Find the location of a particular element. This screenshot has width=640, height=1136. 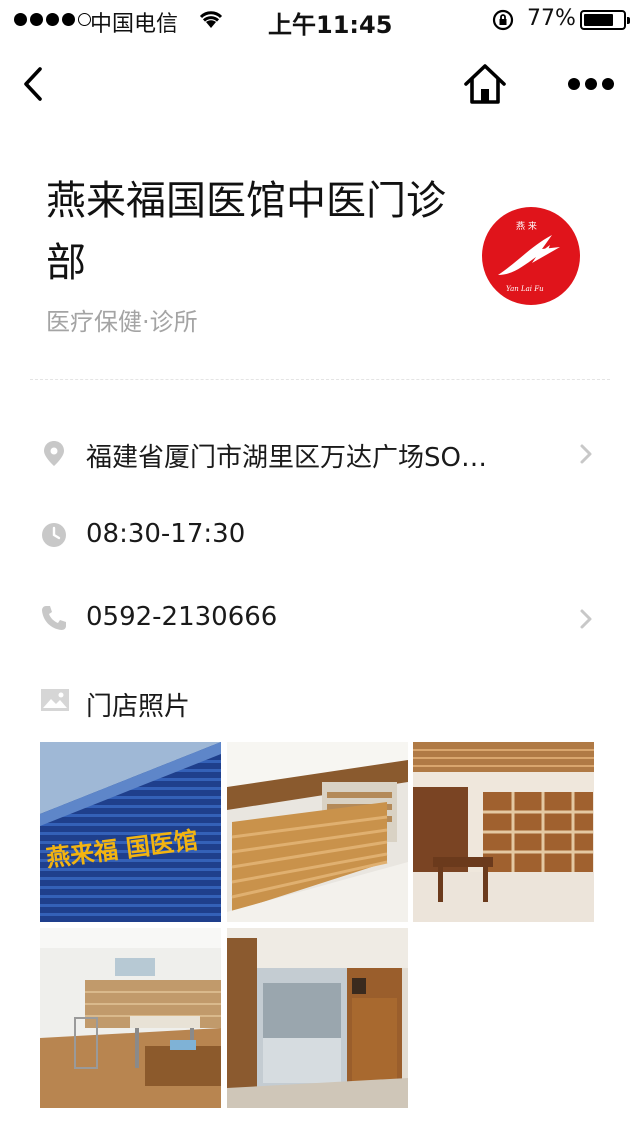

store-category: 医疗保健·诊所 is located at coordinates (122, 322).